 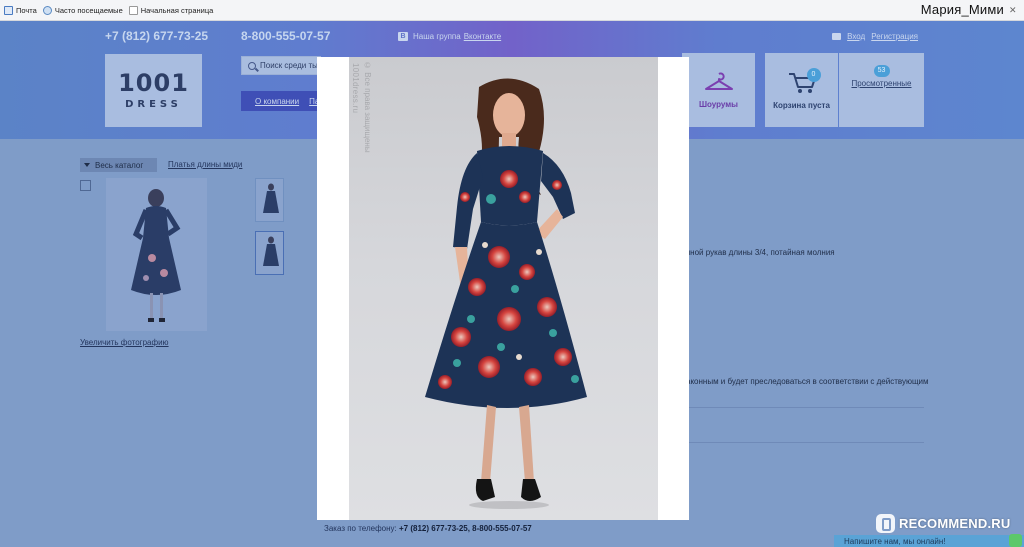 I want to click on frequent-icon, so click(x=47, y=10).